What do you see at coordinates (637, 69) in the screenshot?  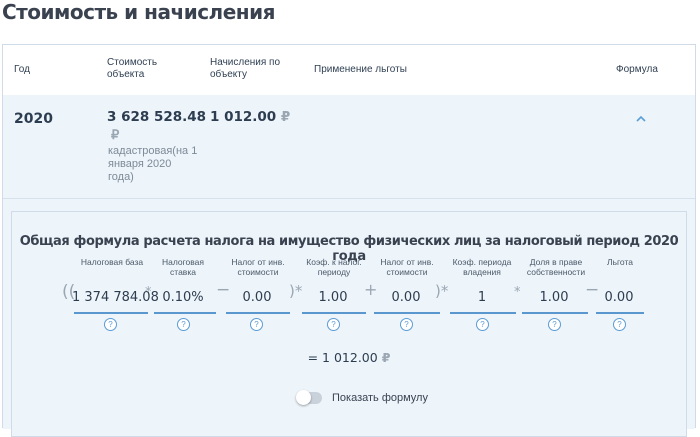 I see `header-formula: Формула` at bounding box center [637, 69].